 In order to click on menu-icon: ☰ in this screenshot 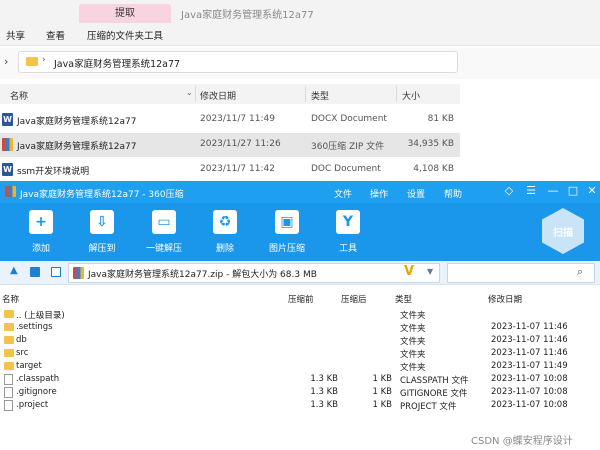, I will do `click(531, 190)`.